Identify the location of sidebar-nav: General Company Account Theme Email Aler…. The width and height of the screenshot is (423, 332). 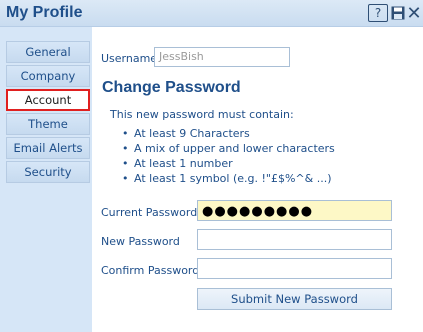
(48, 113).